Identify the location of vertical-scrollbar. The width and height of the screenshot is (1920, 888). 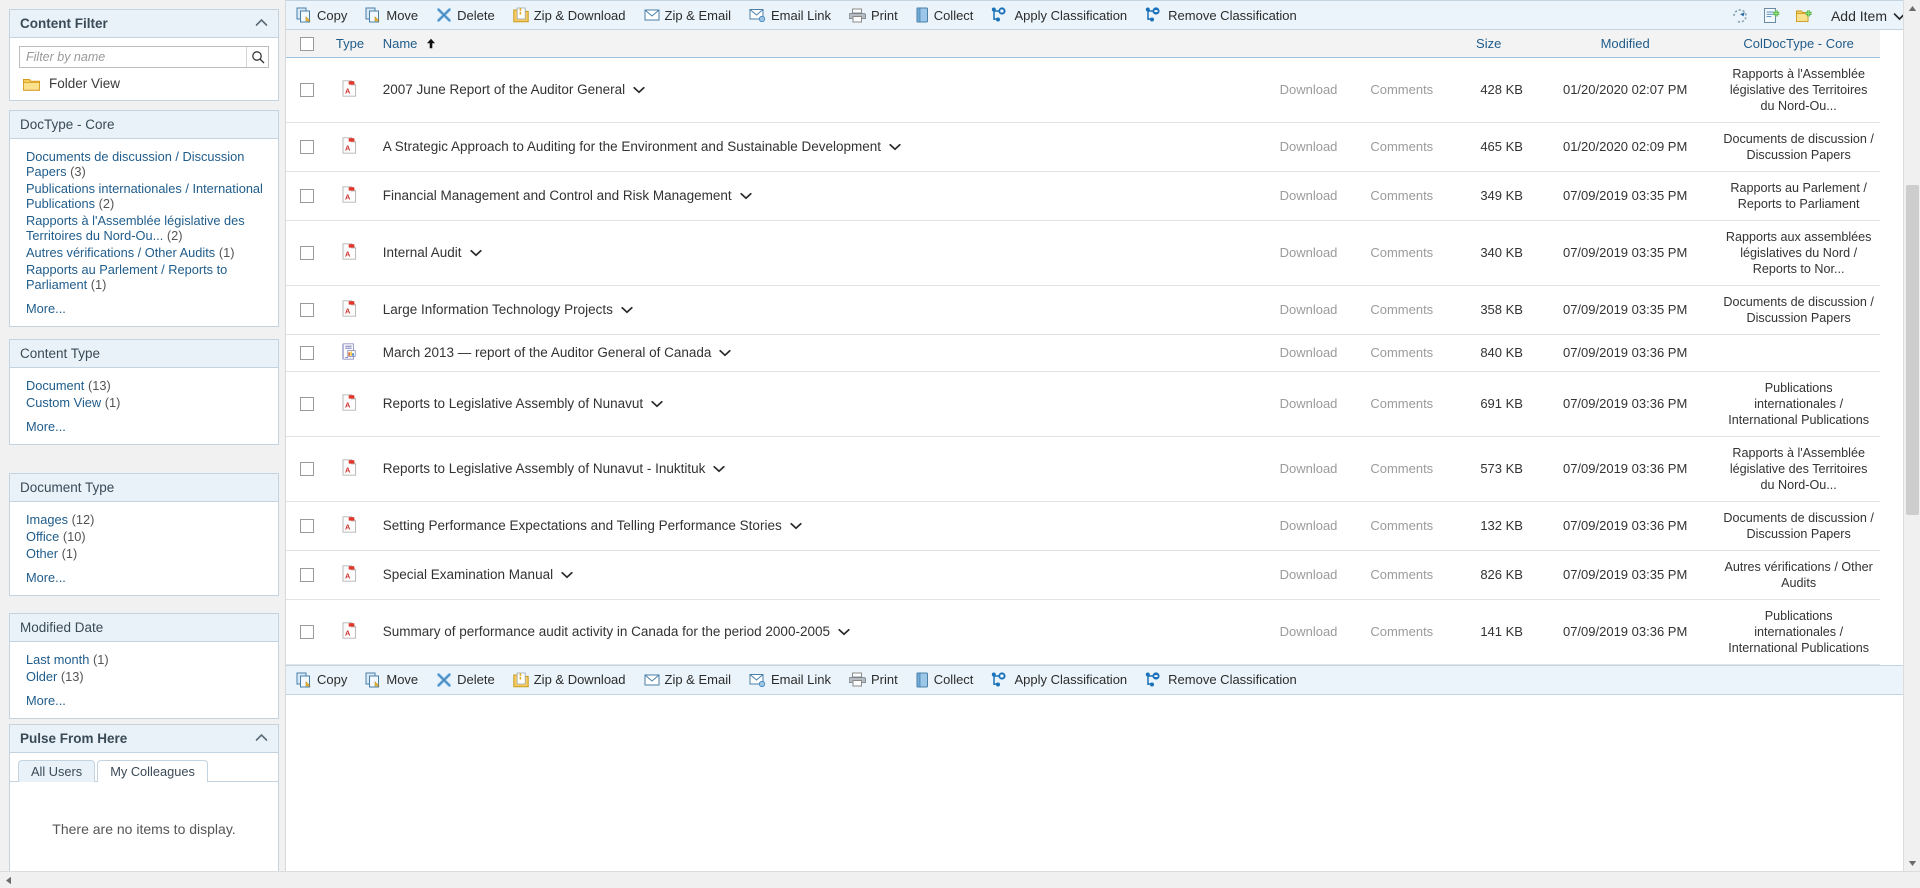
(1911, 436).